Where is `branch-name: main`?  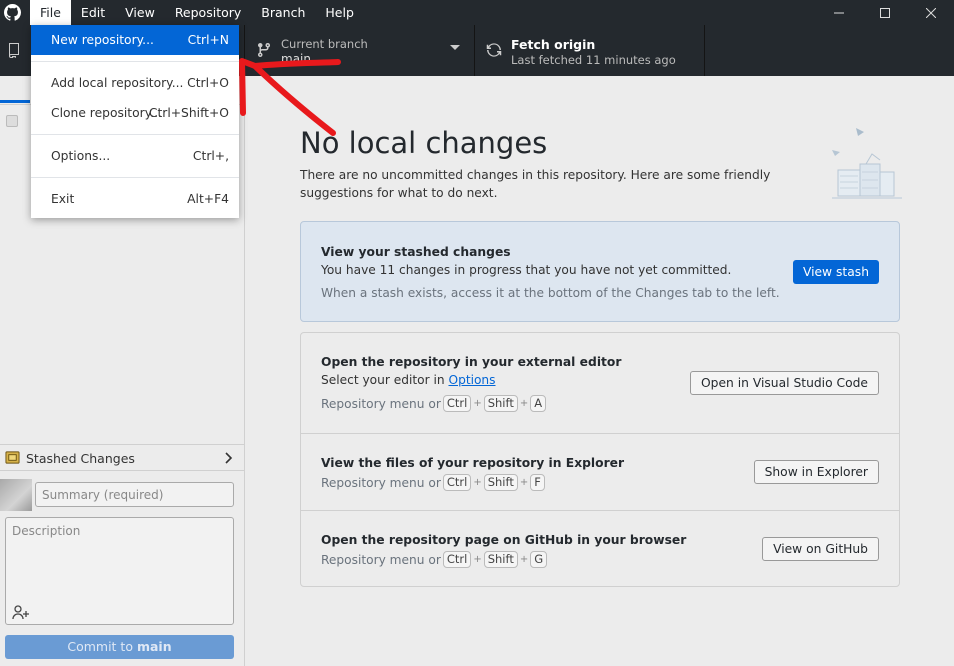
branch-name: main is located at coordinates (296, 59).